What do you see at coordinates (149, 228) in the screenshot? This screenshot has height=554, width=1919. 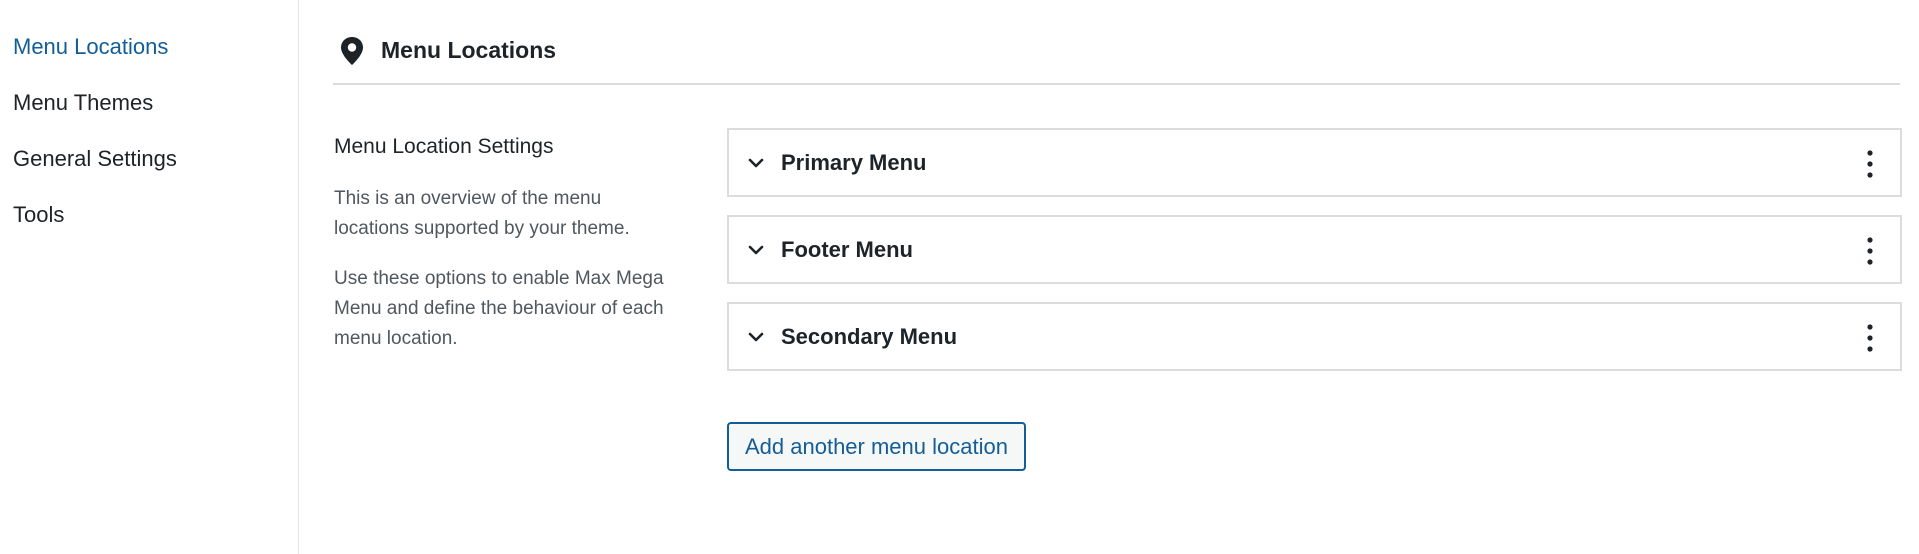 I see `sidebar-item-tools: Tools` at bounding box center [149, 228].